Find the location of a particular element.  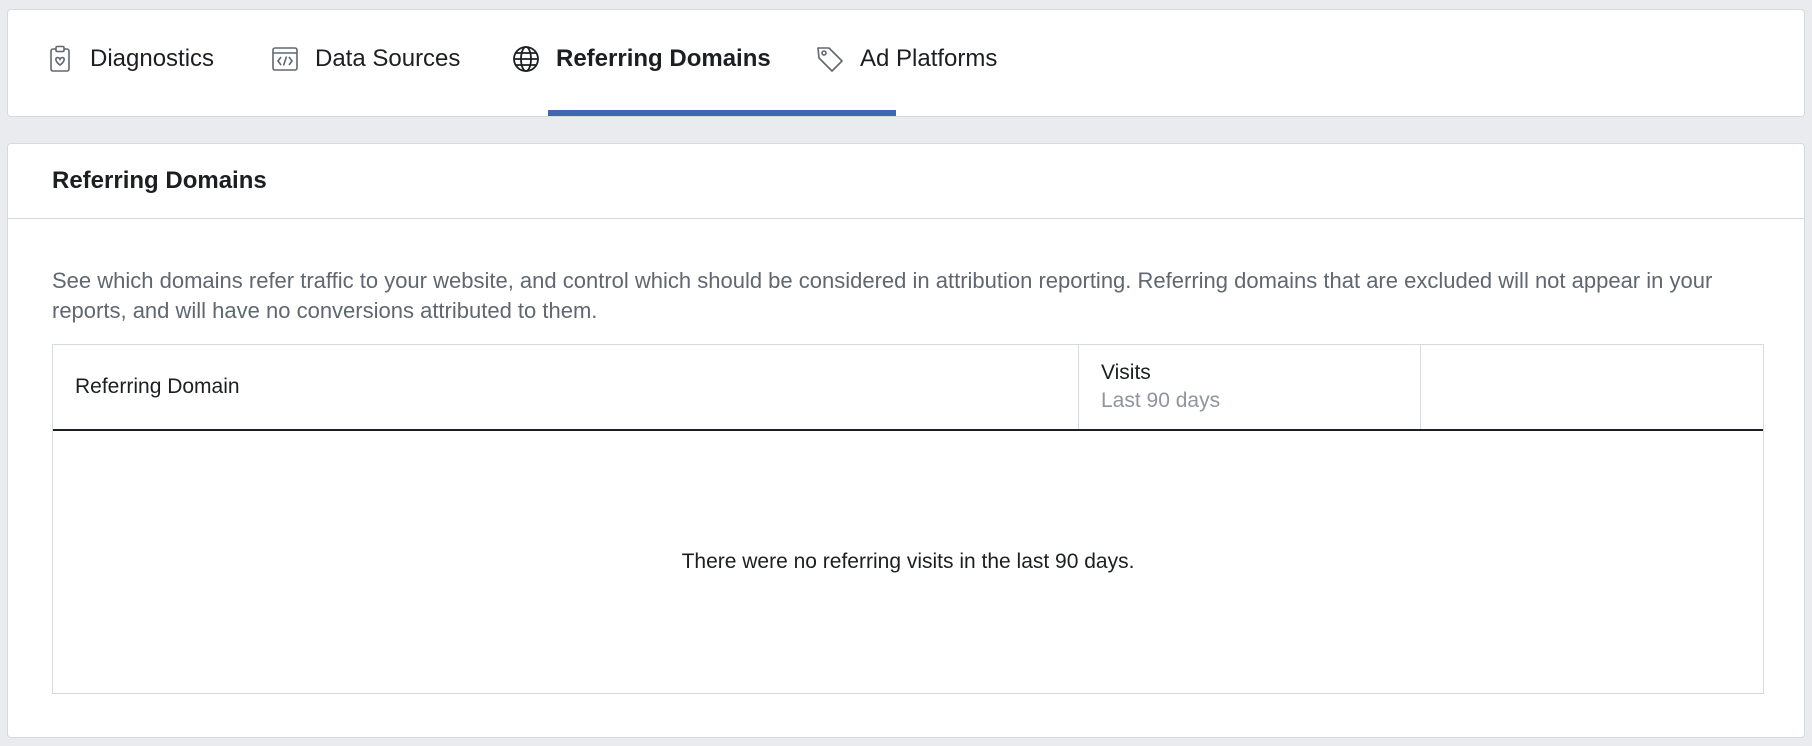

panel-title: Referring Domains is located at coordinates (159, 180).